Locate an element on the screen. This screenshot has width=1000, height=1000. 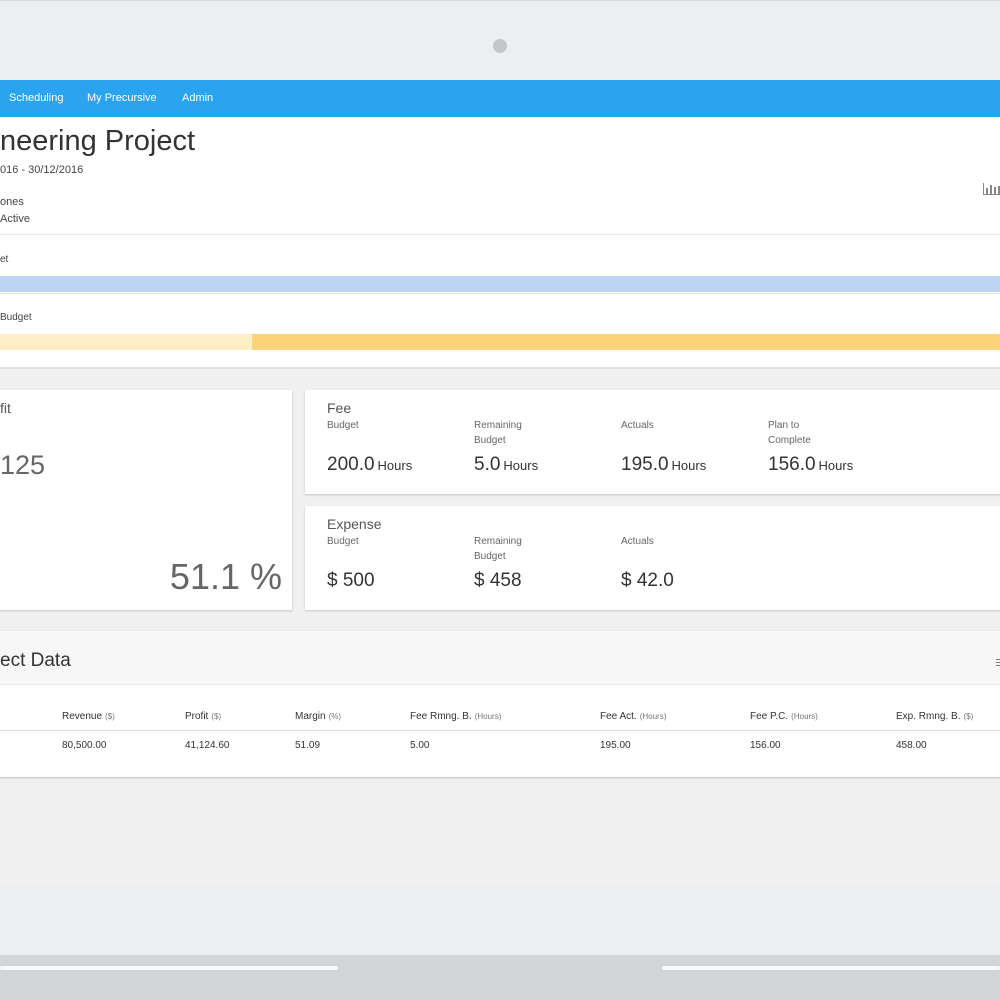
metric-value: 200.0 Hours is located at coordinates (370, 464).